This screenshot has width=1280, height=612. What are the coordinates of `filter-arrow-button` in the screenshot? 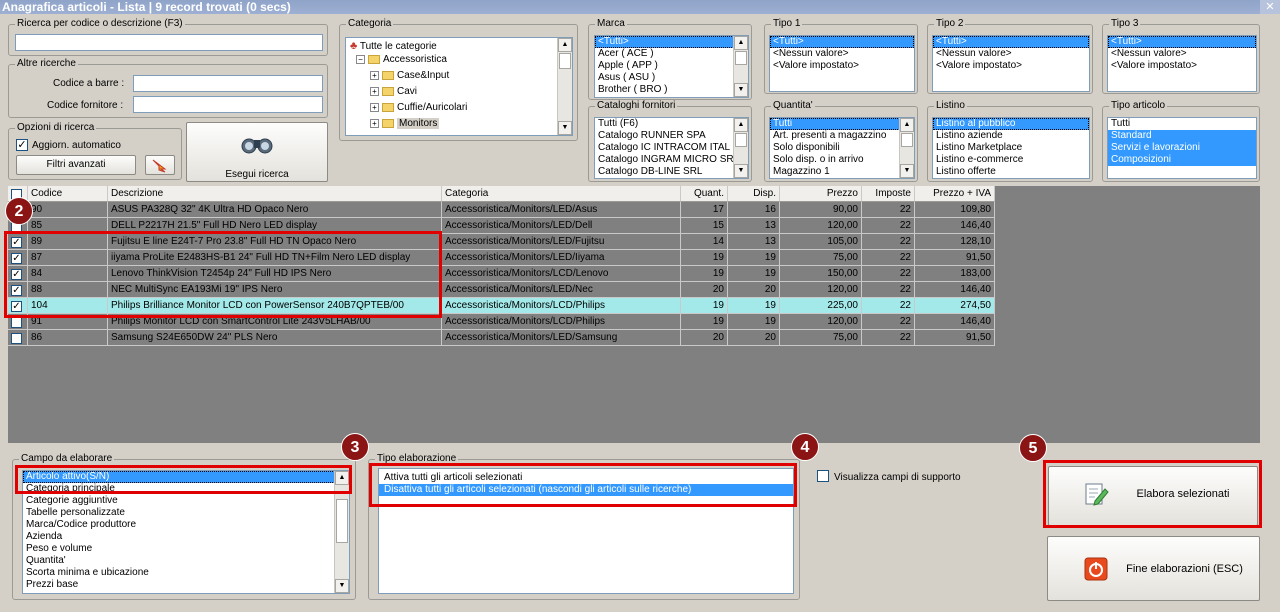 It's located at (160, 165).